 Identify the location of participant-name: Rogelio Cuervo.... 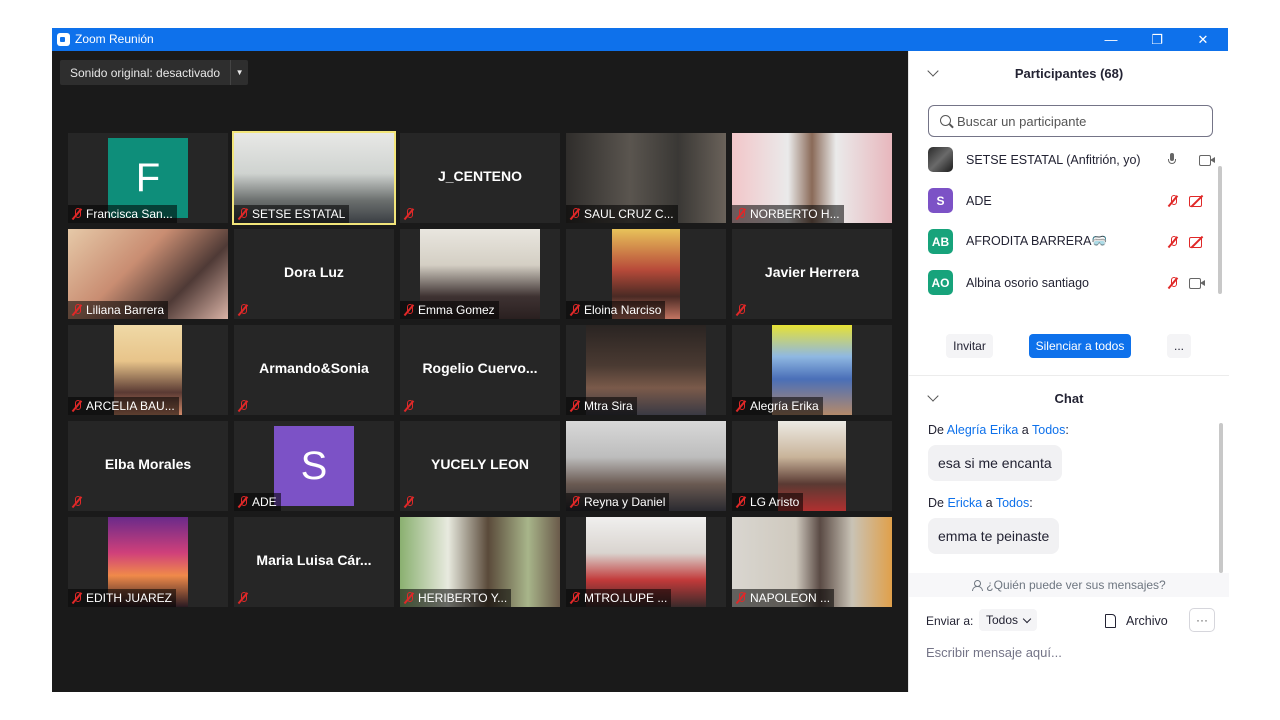
(480, 368).